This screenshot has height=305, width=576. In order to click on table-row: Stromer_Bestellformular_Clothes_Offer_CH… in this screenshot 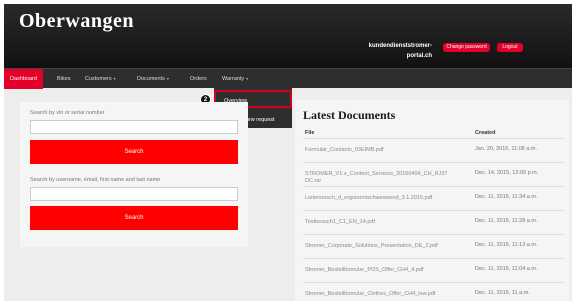, I will do `click(434, 291)`.